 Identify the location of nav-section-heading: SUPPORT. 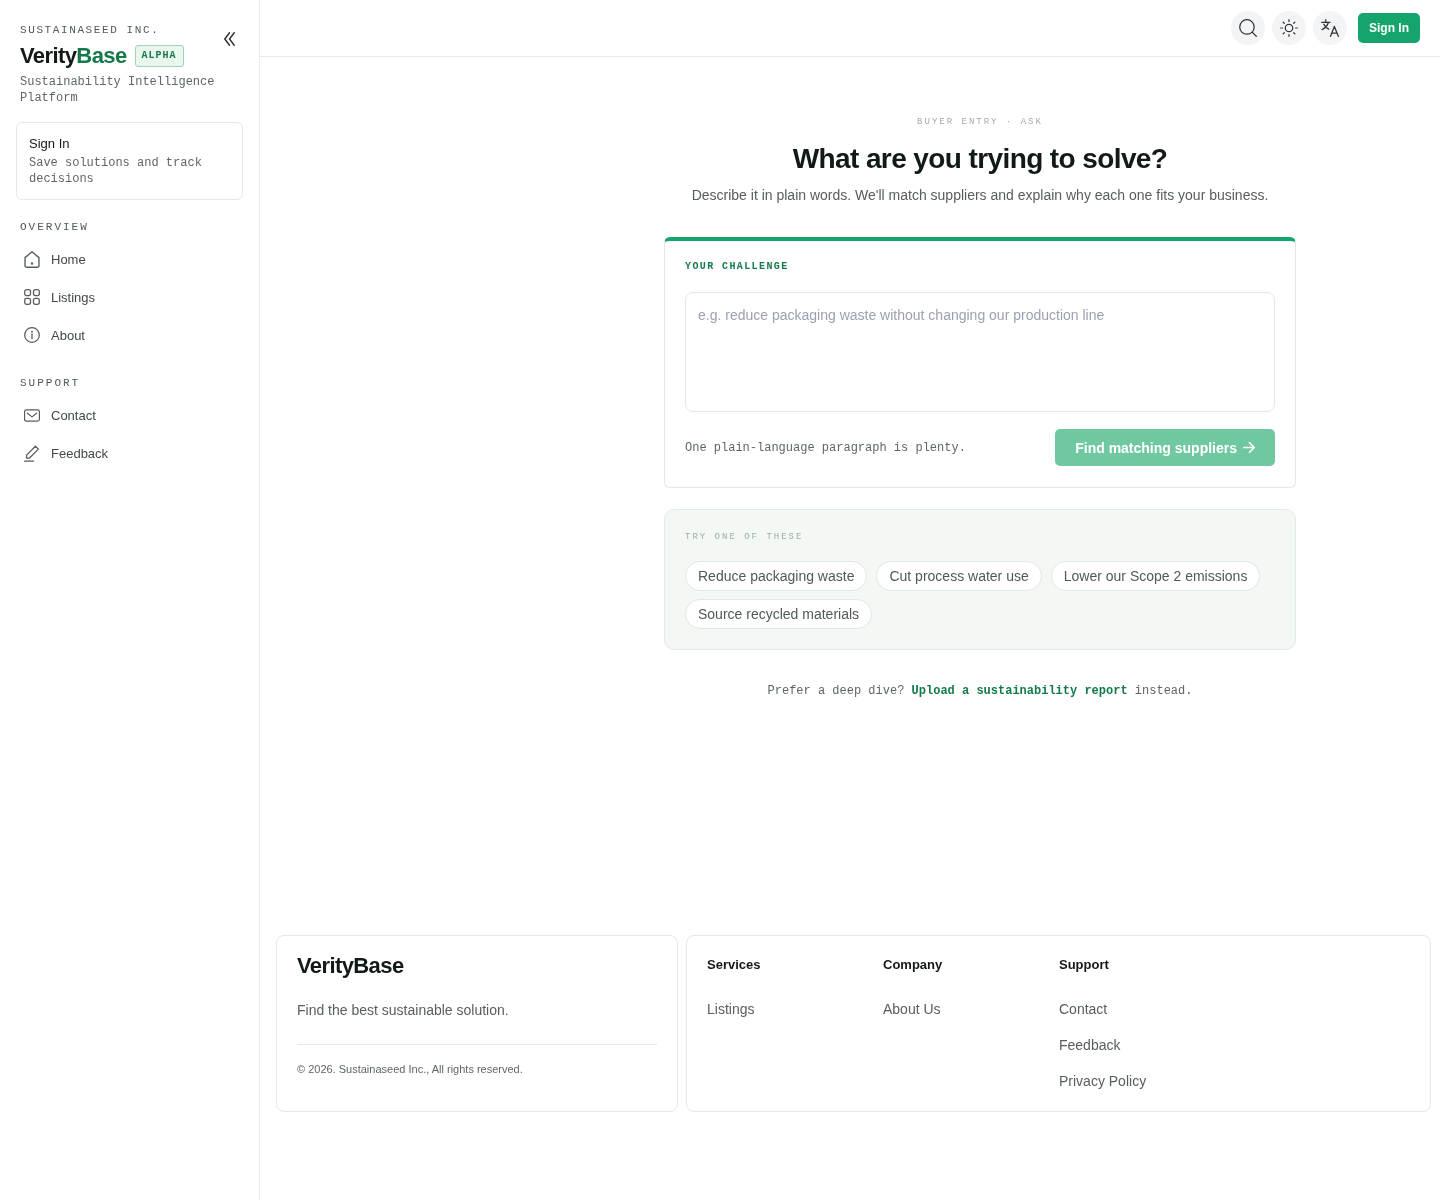
(50, 383).